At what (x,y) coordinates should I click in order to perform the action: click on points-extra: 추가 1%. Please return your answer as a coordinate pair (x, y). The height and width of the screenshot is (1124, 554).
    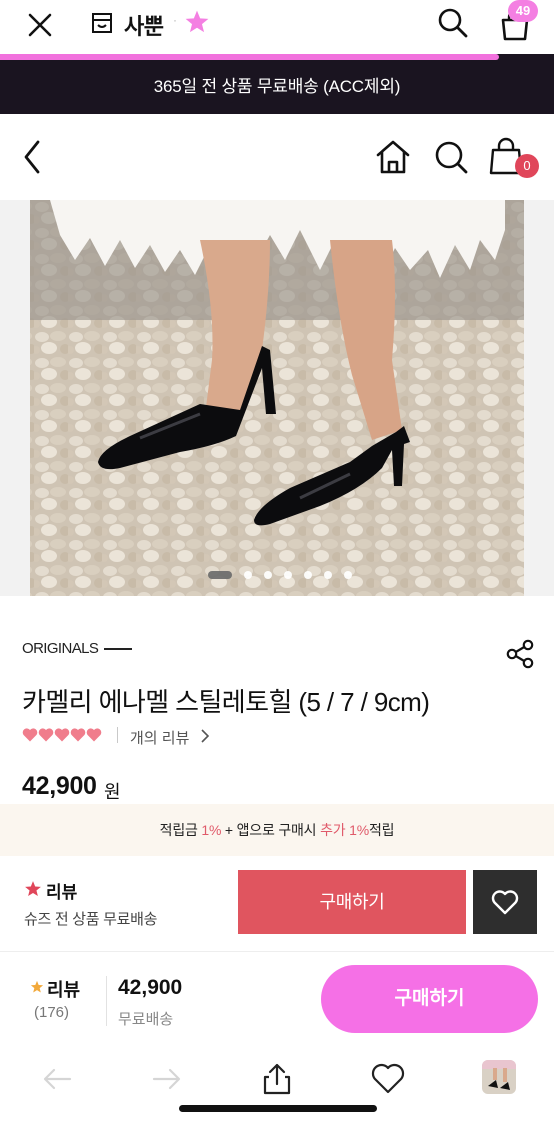
    Looking at the image, I should click on (344, 830).